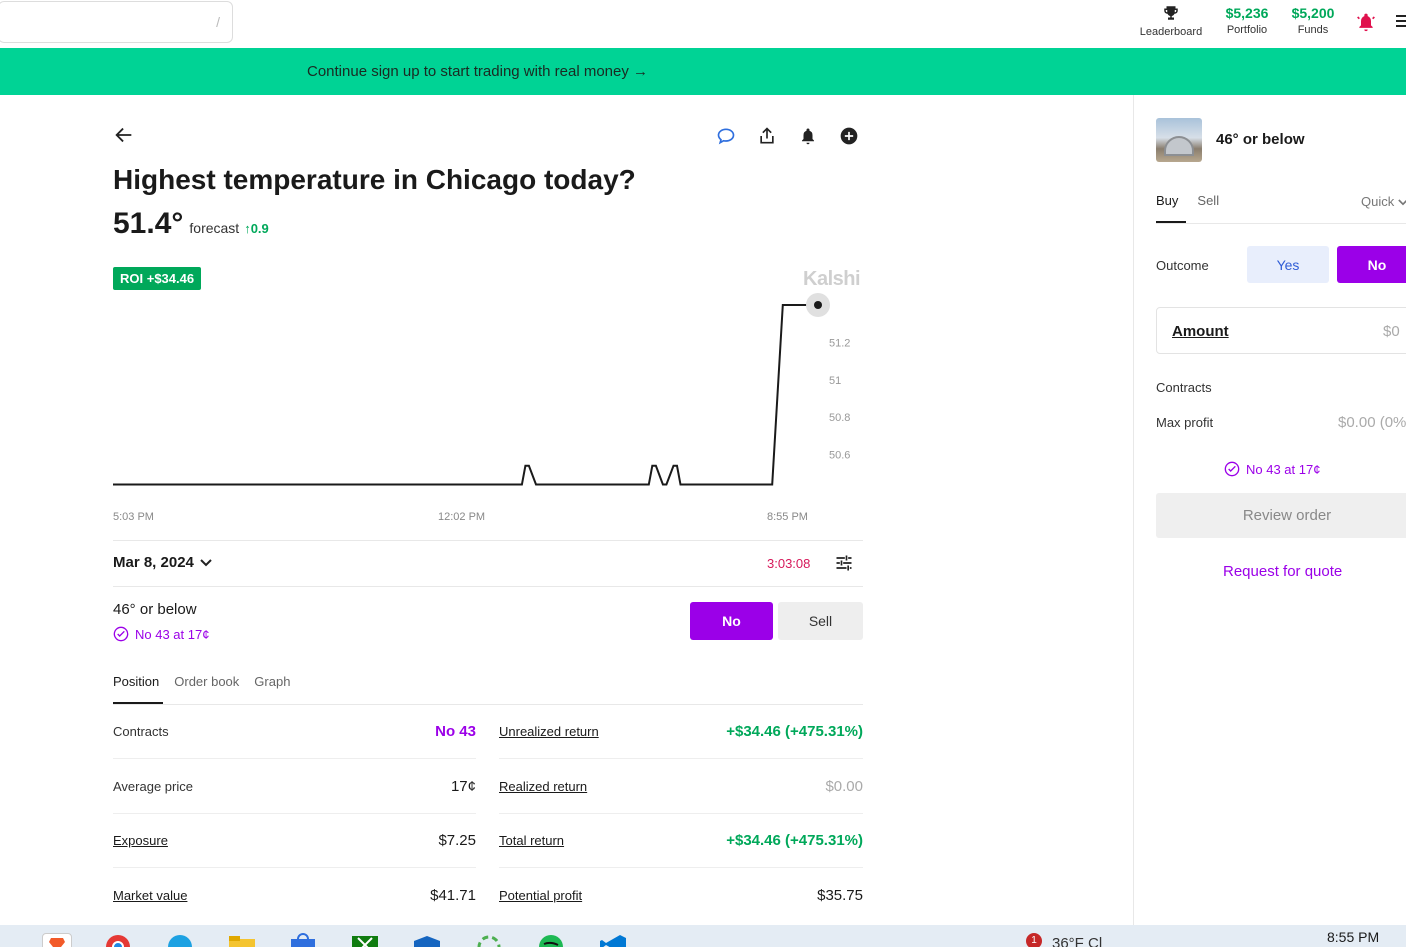 This screenshot has width=1406, height=947. I want to click on position-row-value: 17¢, so click(463, 786).